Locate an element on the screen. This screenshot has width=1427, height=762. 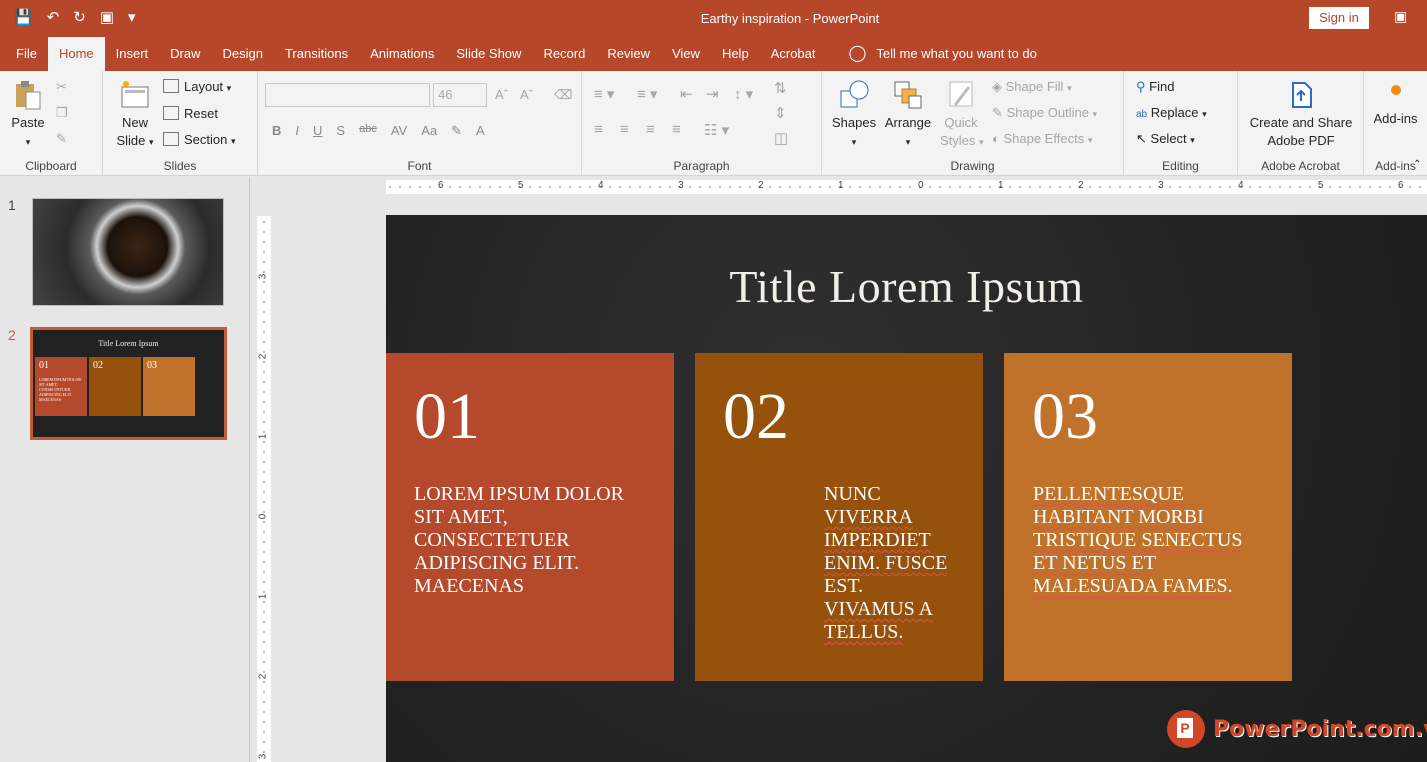
tab-help: Help is located at coordinates (735, 54).